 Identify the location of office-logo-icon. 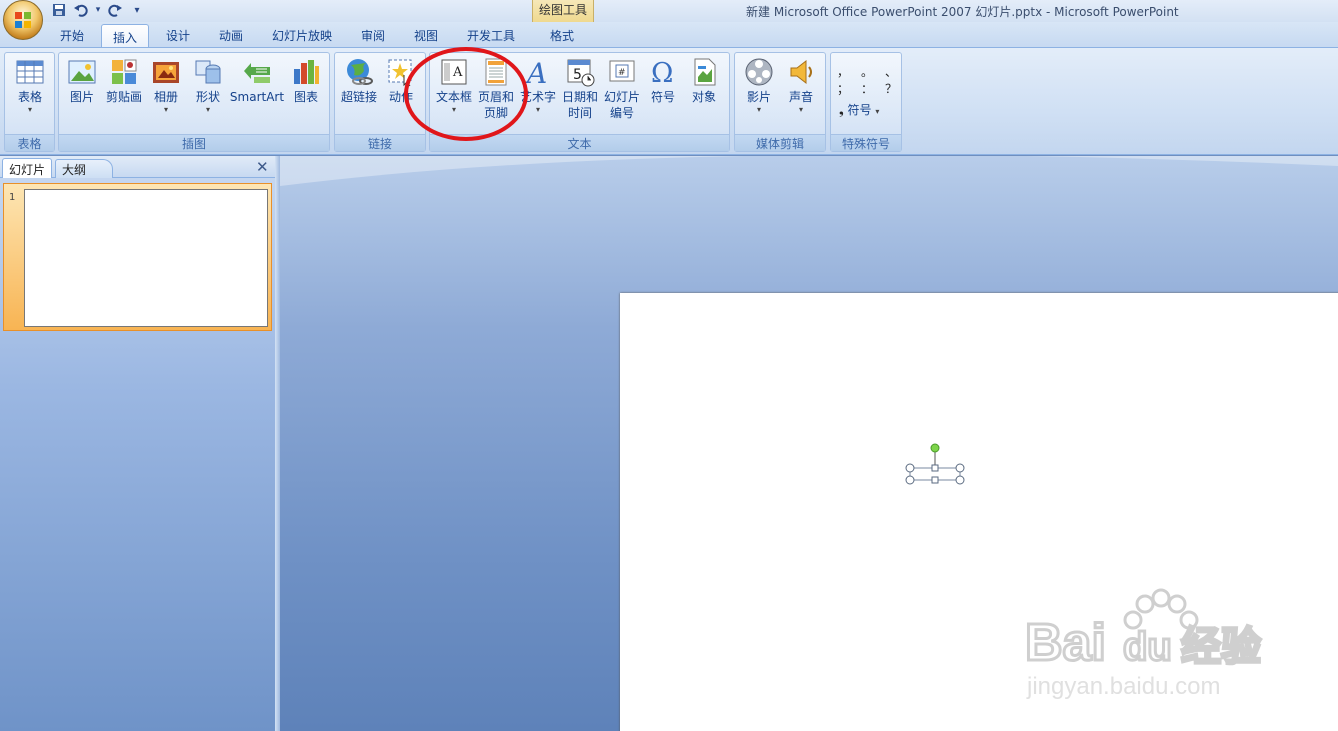
(23, 20).